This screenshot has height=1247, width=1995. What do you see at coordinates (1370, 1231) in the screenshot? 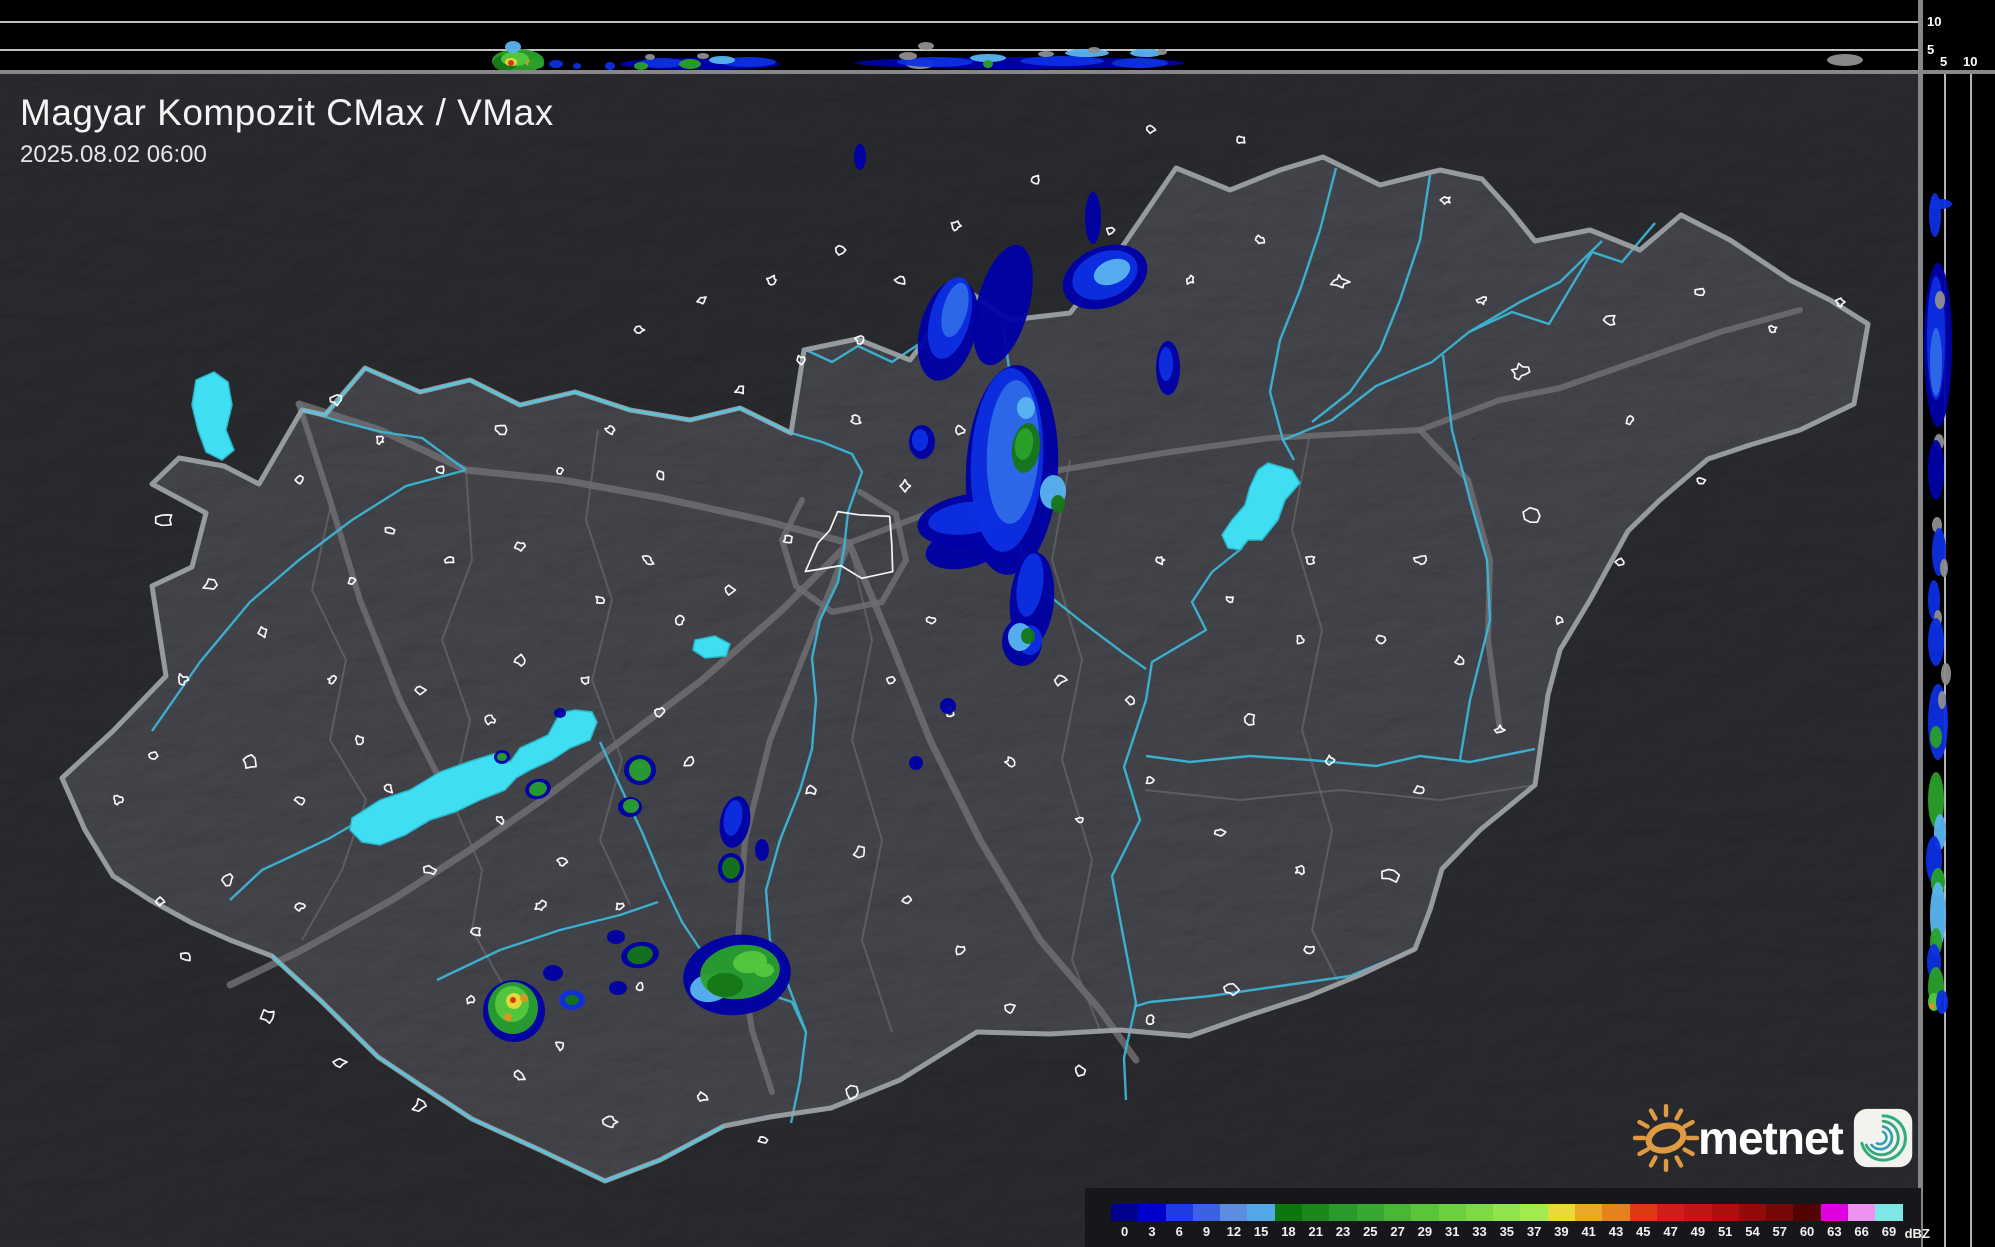
I see `dbz-tick-label: 25` at bounding box center [1370, 1231].